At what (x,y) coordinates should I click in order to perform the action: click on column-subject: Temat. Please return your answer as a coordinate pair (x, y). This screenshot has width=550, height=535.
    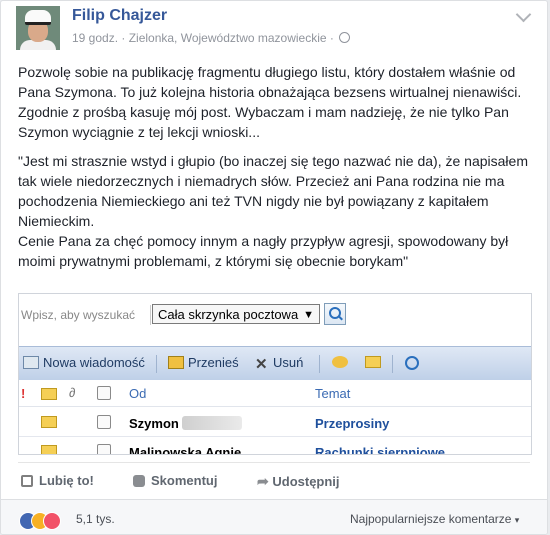
    Looking at the image, I should click on (333, 393).